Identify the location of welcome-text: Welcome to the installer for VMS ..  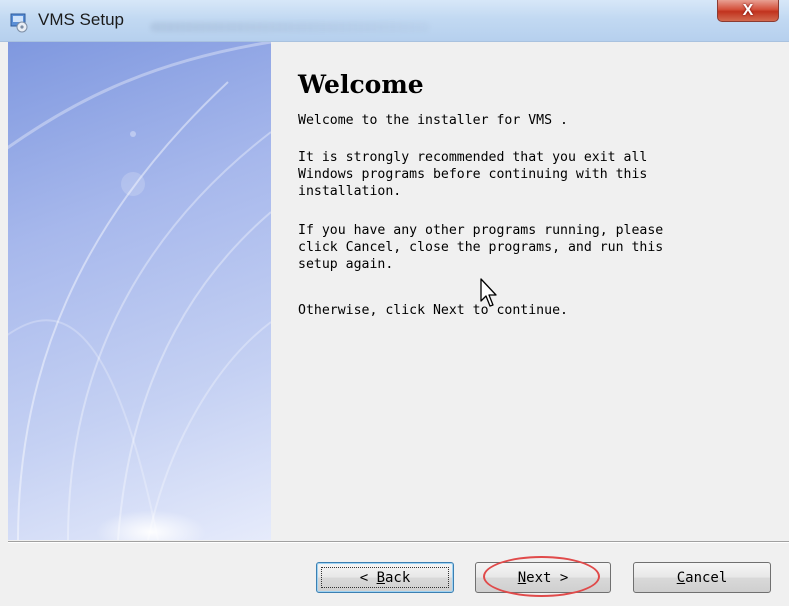
(433, 120).